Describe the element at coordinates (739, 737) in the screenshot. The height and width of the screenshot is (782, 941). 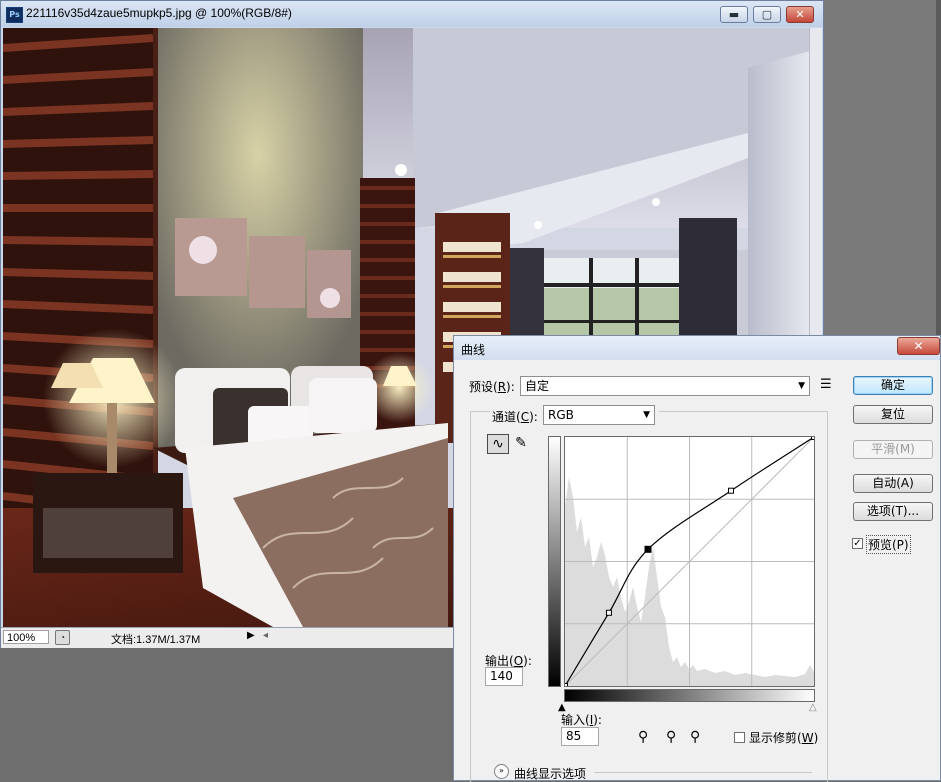
I see `show-clipping-checkbox` at that location.